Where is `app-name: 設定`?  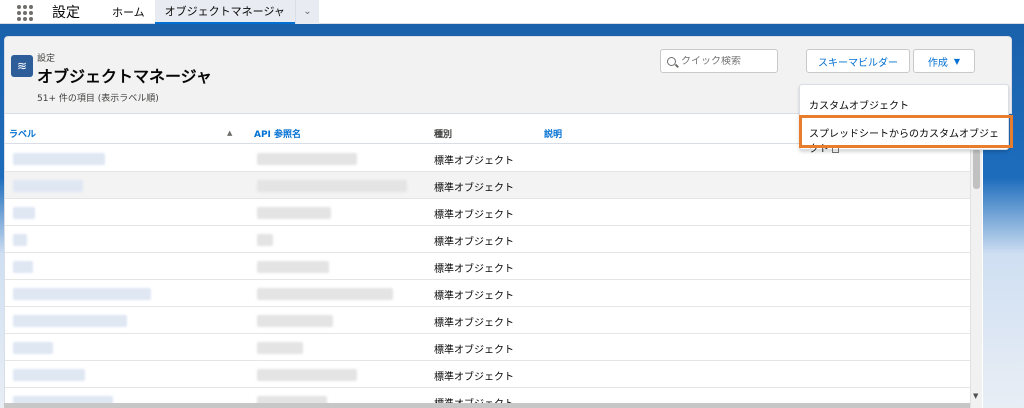
app-name: 設定 is located at coordinates (66, 12).